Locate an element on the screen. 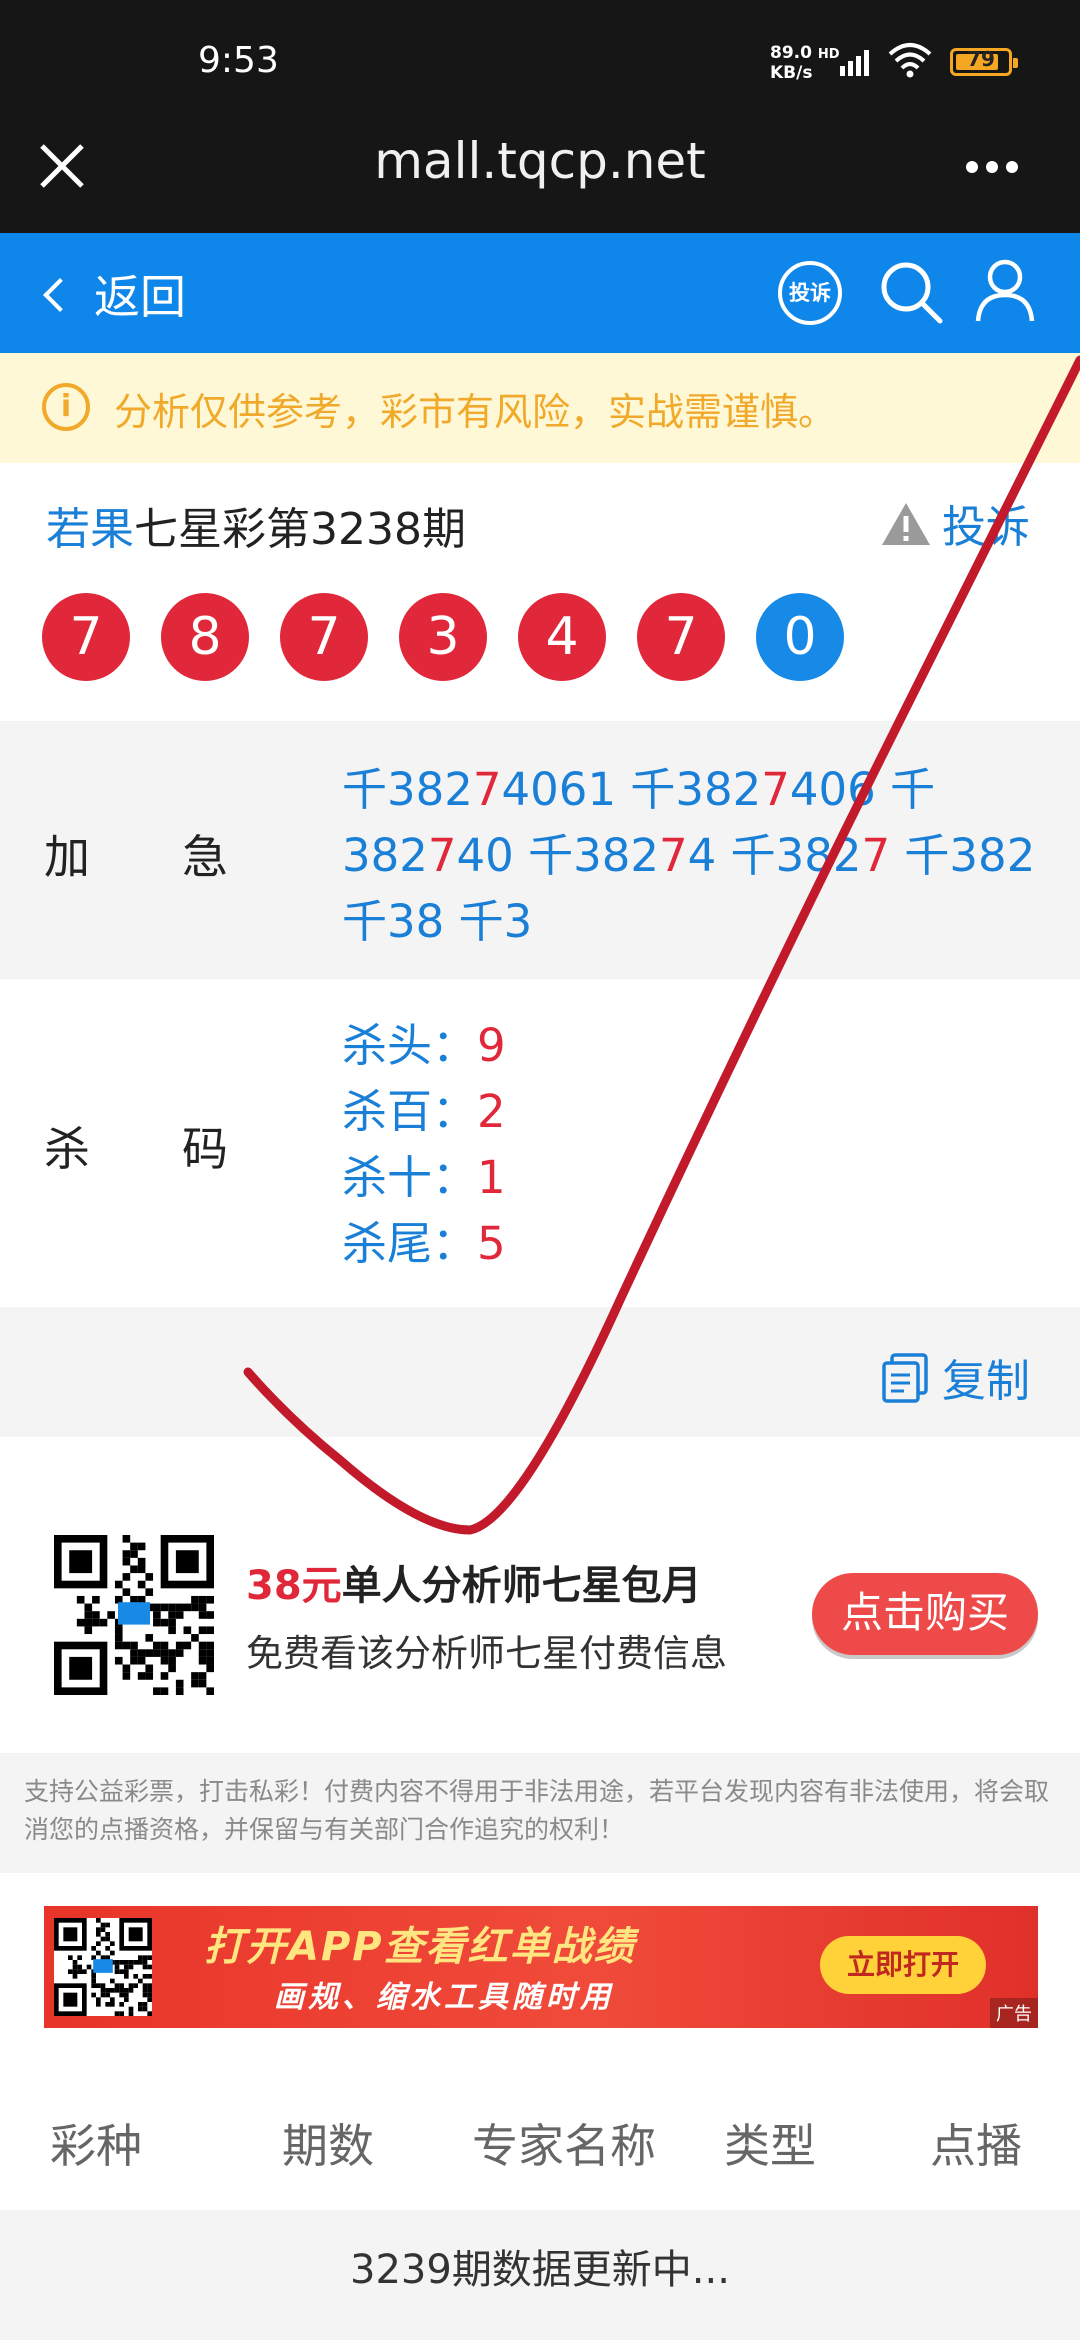 This screenshot has height=2340, width=1080. copy-icon is located at coordinates (905, 1378).